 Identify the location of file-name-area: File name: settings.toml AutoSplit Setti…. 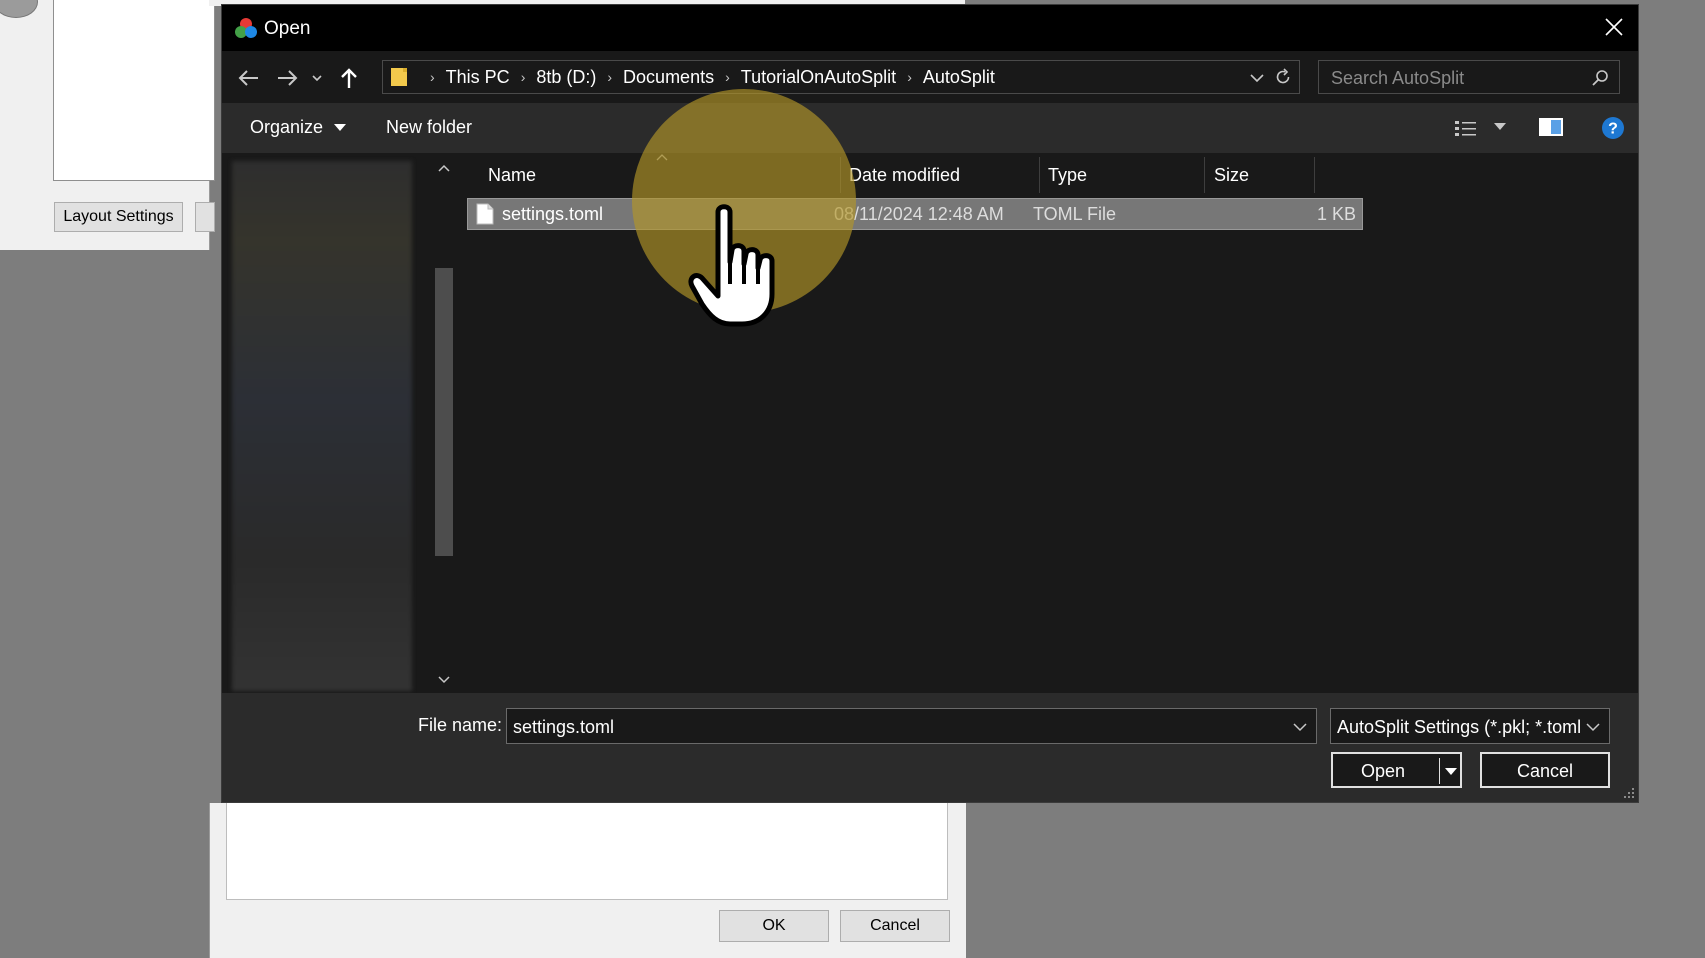
(930, 747).